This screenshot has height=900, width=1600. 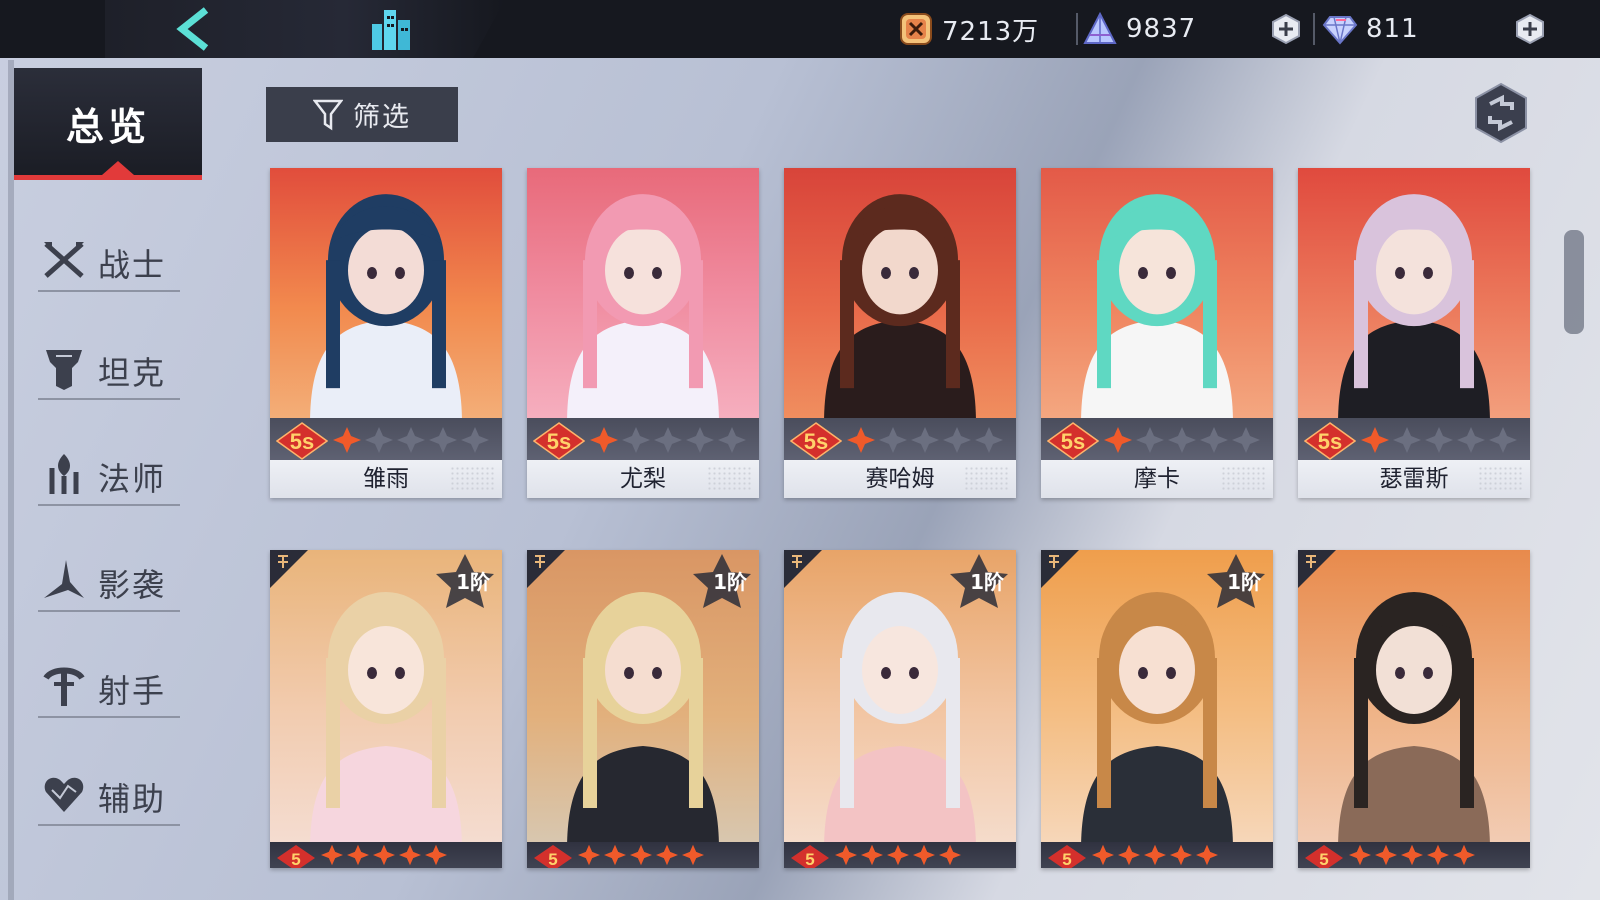 What do you see at coordinates (109, 367) in the screenshot?
I see `sidebar-item-tank: 坦克` at bounding box center [109, 367].